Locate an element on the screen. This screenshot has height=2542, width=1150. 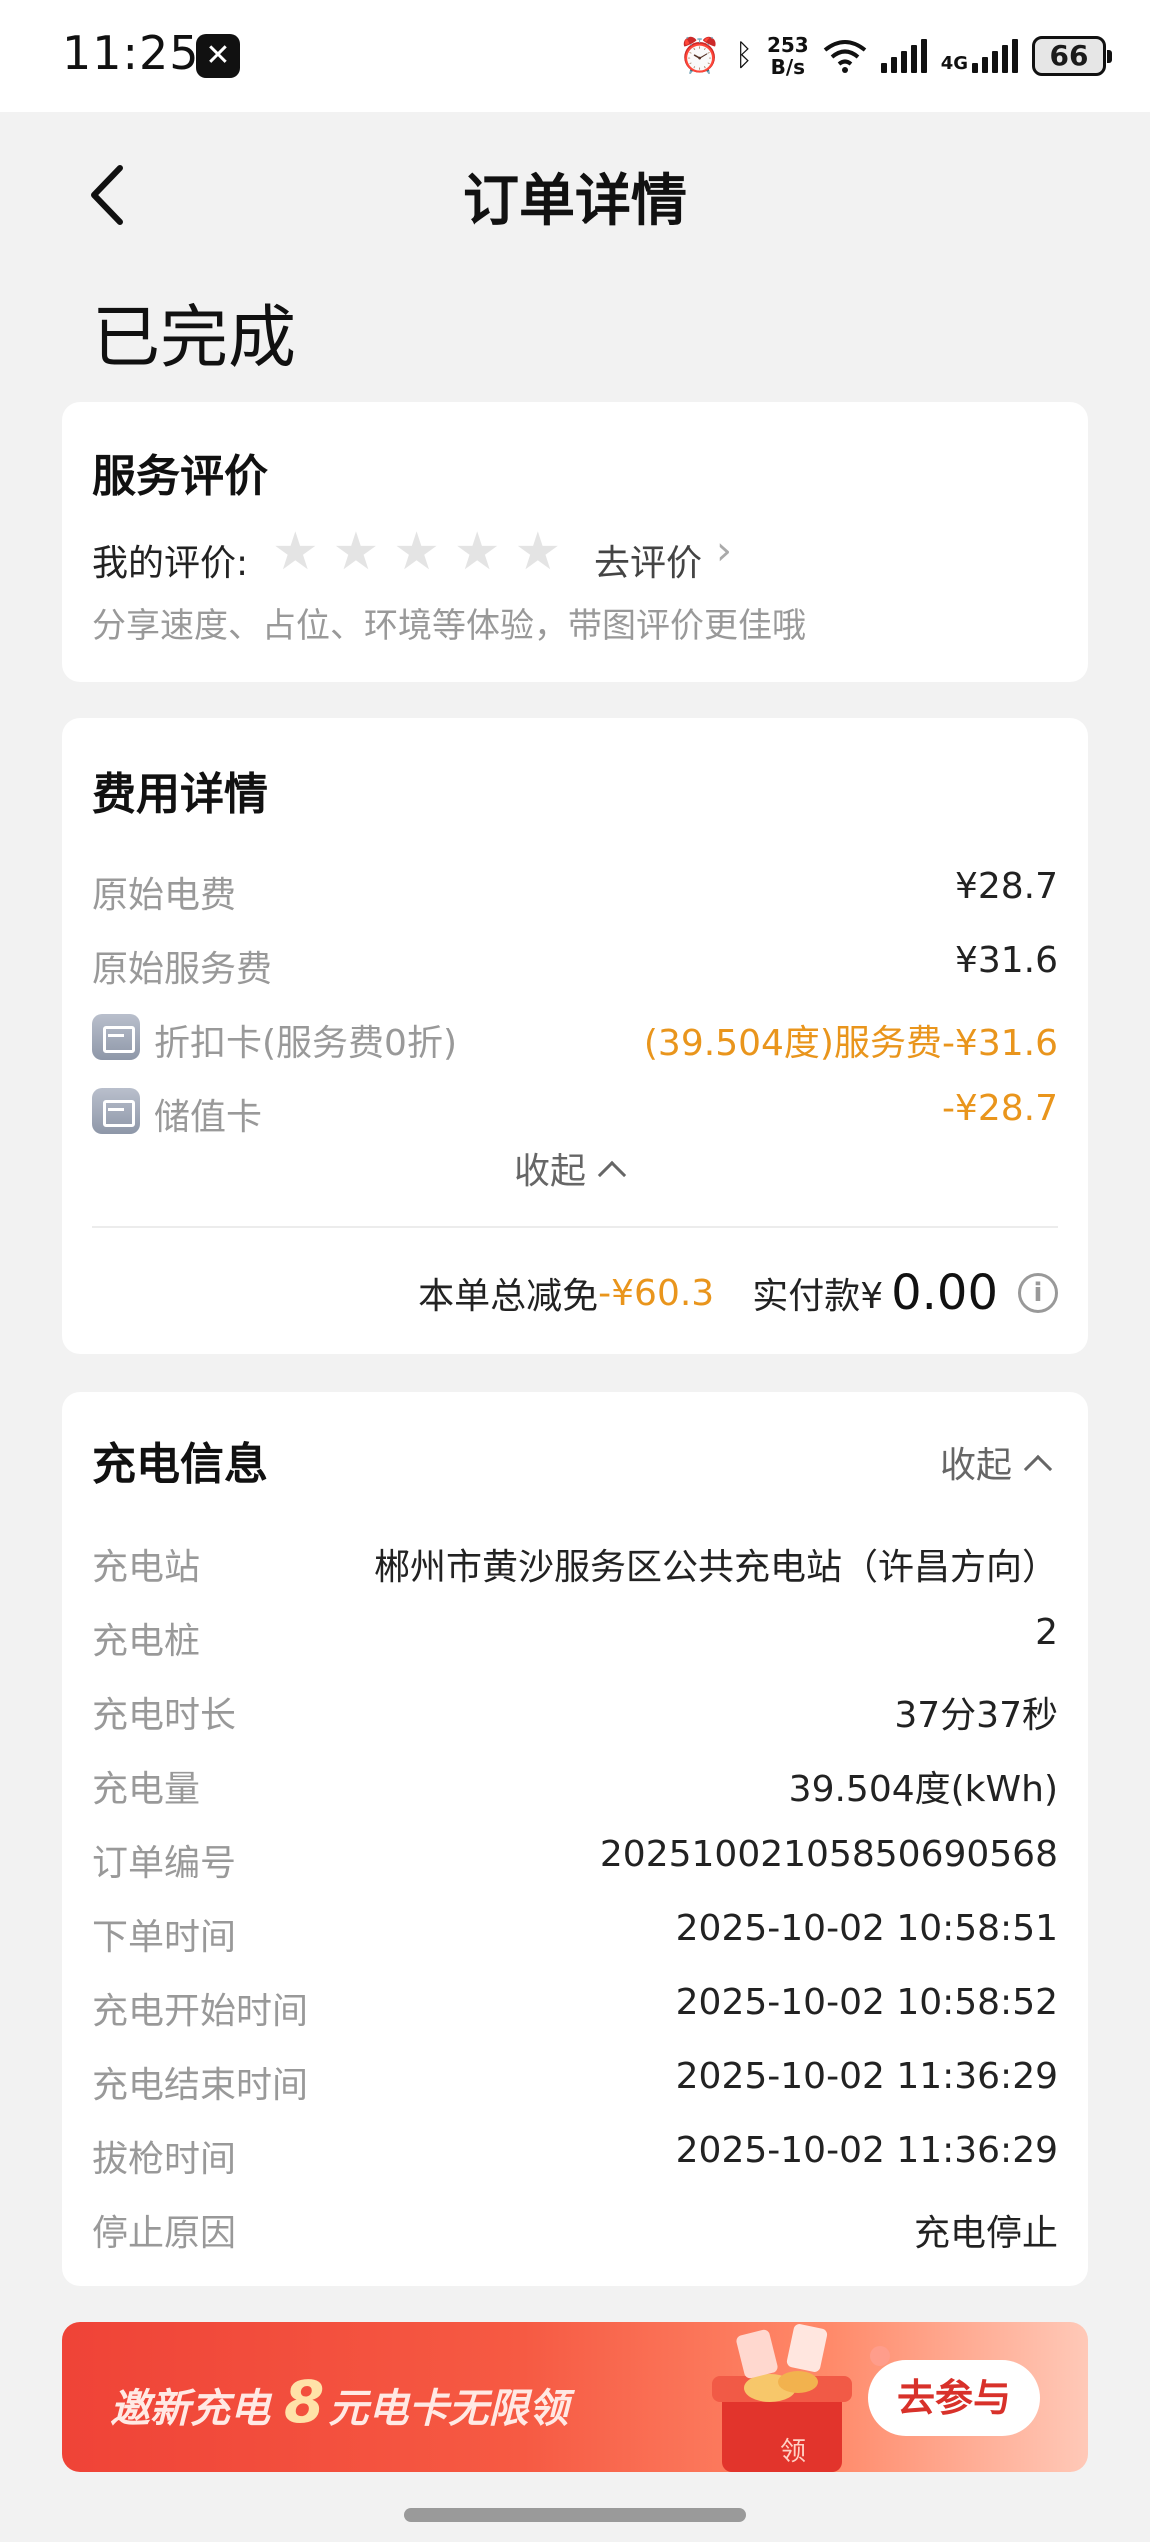
battery-icon: 66 is located at coordinates (1072, 56).